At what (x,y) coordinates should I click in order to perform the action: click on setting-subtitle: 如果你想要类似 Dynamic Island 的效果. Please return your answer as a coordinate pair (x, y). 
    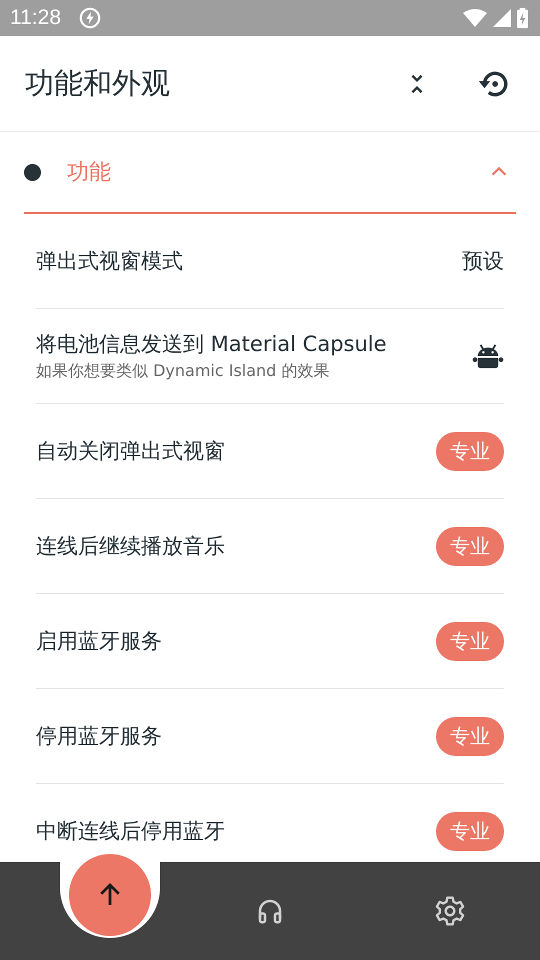
    Looking at the image, I should click on (183, 371).